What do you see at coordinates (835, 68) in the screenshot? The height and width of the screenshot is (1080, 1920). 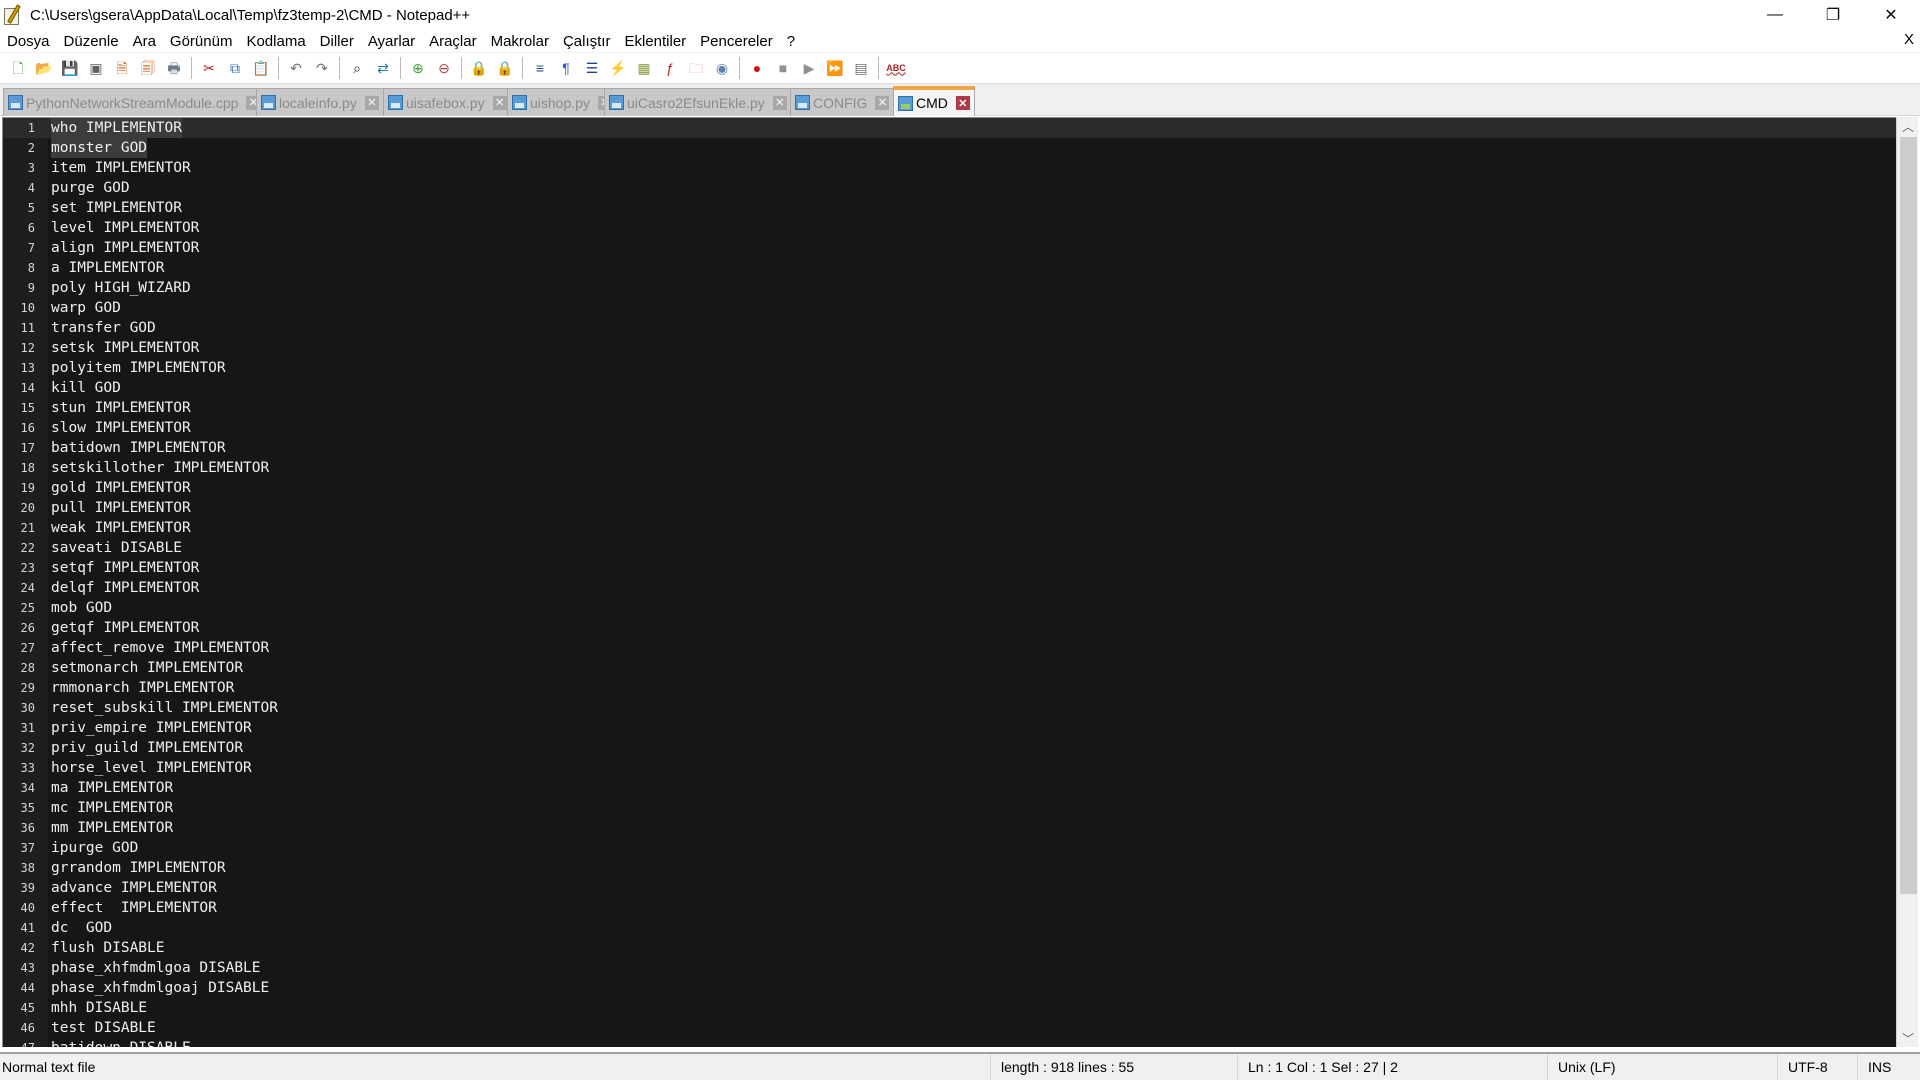 I see `macro-run-multiple-button: ⏩` at bounding box center [835, 68].